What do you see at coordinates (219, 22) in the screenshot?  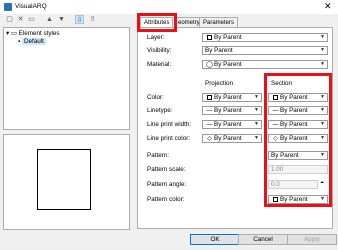 I see `tab-parameters: Parameters` at bounding box center [219, 22].